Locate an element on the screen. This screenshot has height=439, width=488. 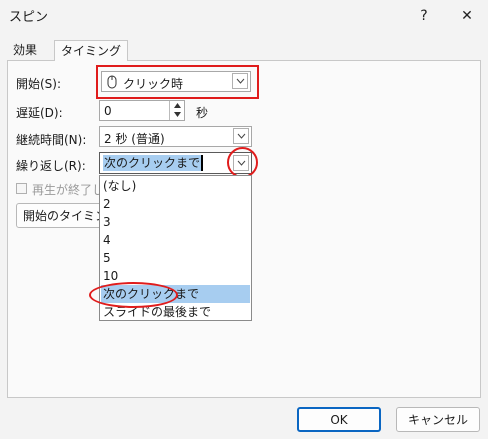
duration-label: 継続時間(N): is located at coordinates (51, 140).